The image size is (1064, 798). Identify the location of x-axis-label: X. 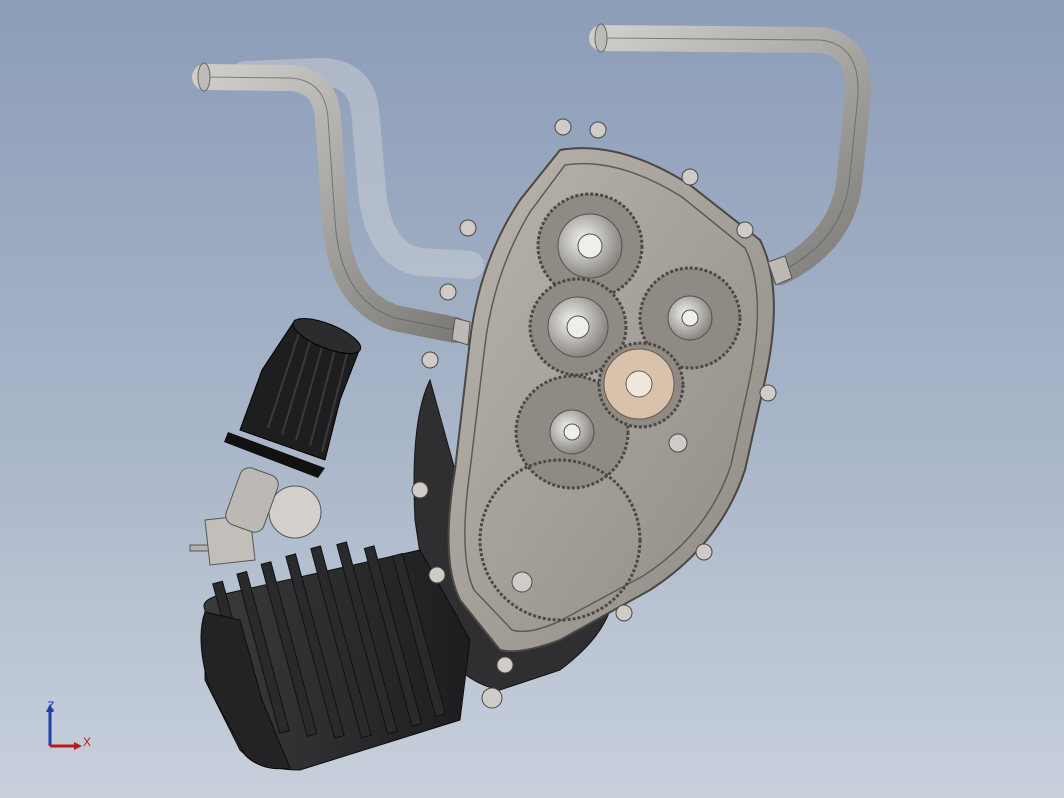
(87, 742).